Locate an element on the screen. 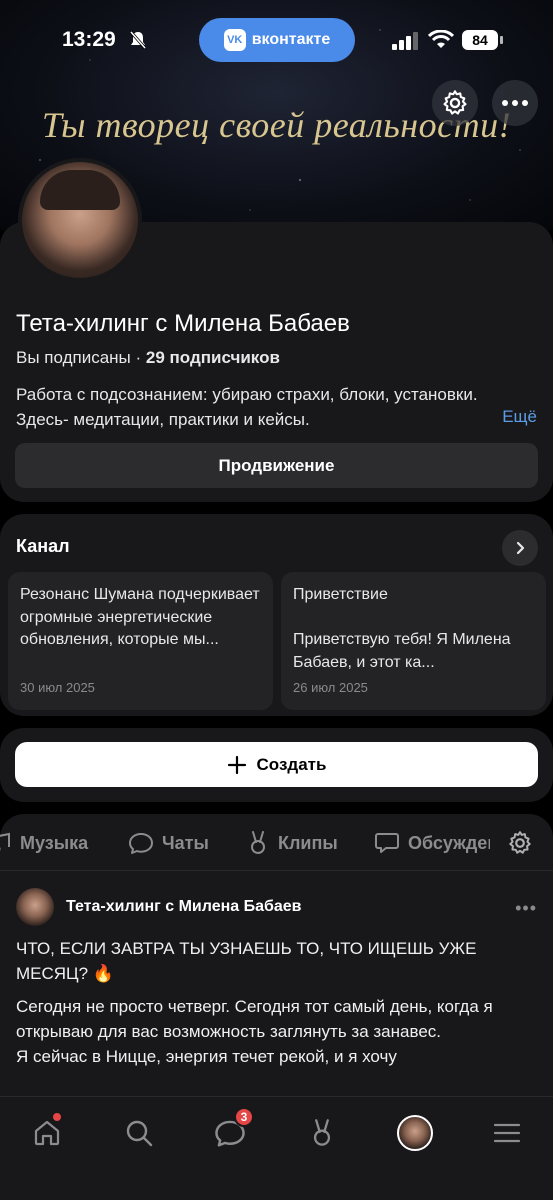 Image resolution: width=553 pixels, height=1200 pixels. vk-logo-icon: VK is located at coordinates (234, 40).